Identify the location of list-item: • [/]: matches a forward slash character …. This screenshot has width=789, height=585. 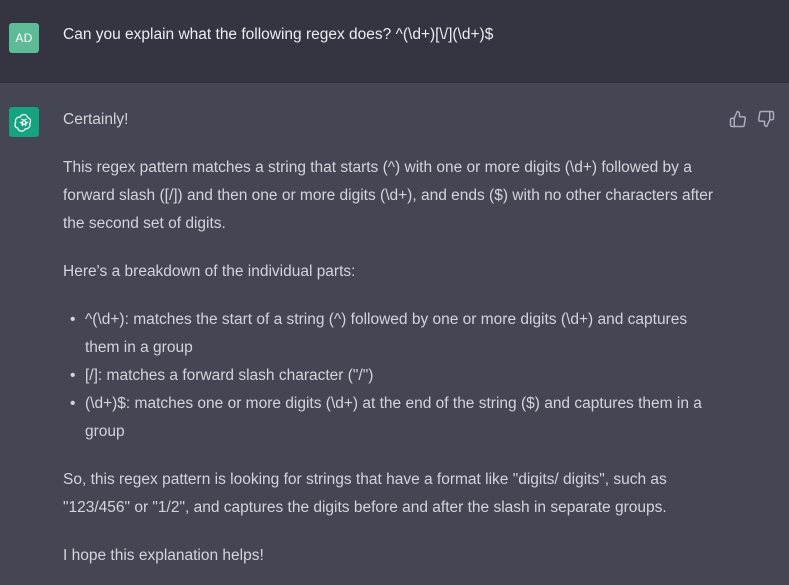
(222, 375).